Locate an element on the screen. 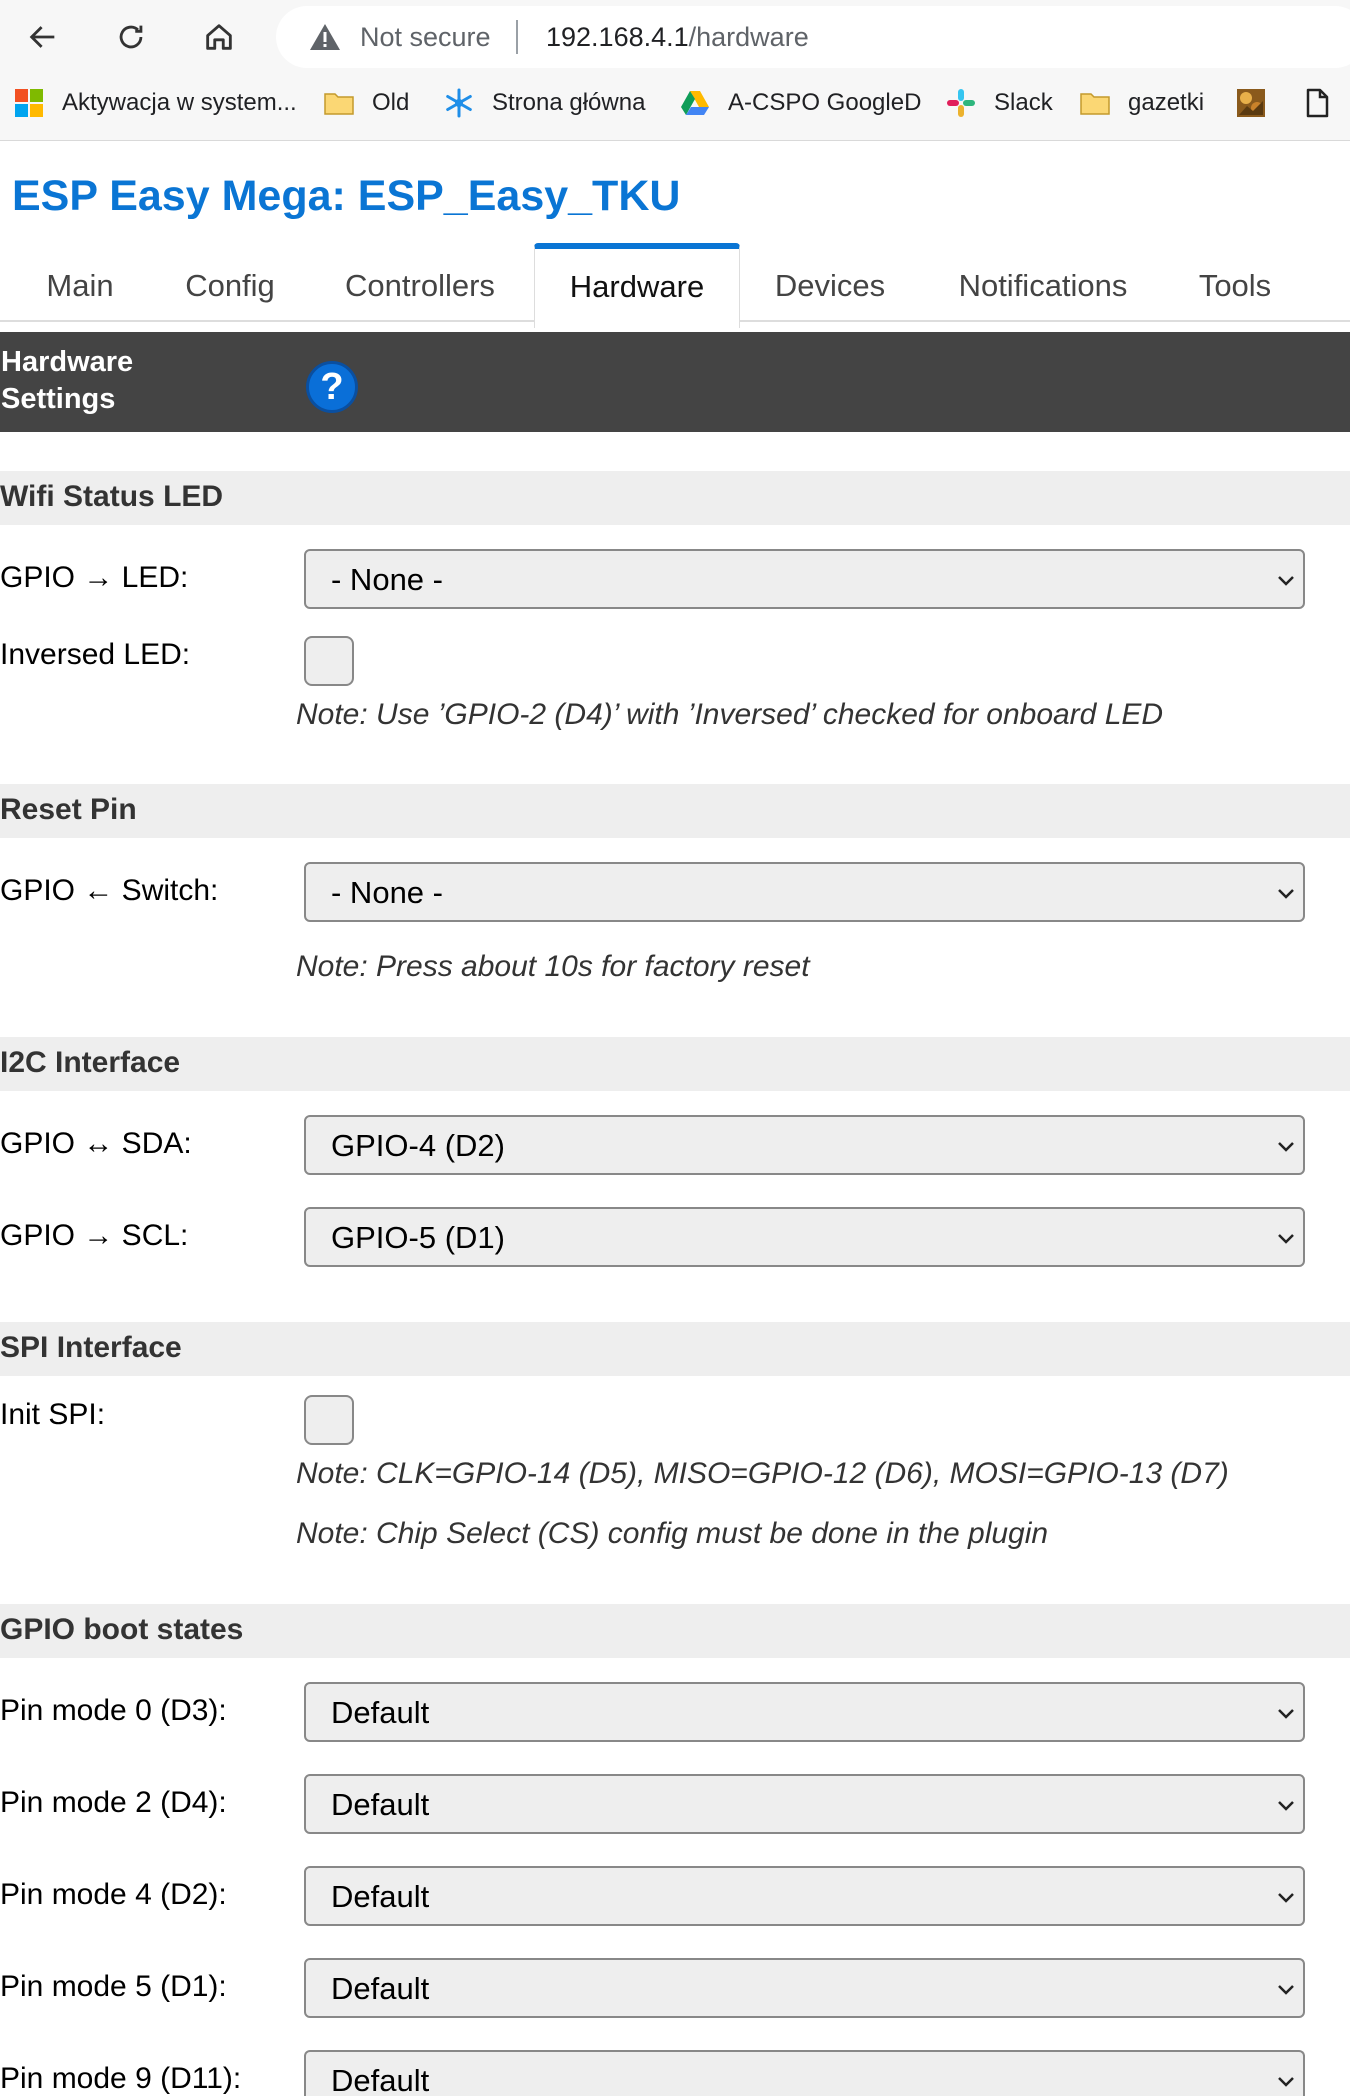 The image size is (1350, 2099). pin-mode-label: Pin mode 4 (D2): is located at coordinates (113, 1894).